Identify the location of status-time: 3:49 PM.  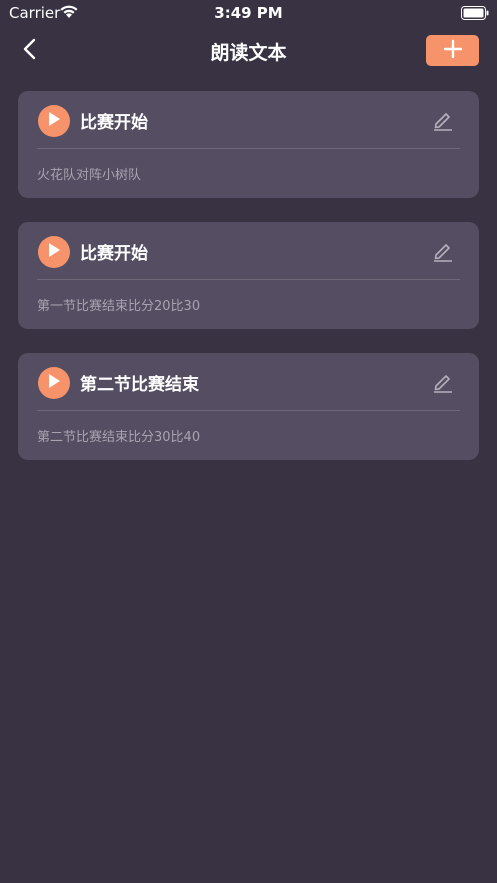
(248, 13).